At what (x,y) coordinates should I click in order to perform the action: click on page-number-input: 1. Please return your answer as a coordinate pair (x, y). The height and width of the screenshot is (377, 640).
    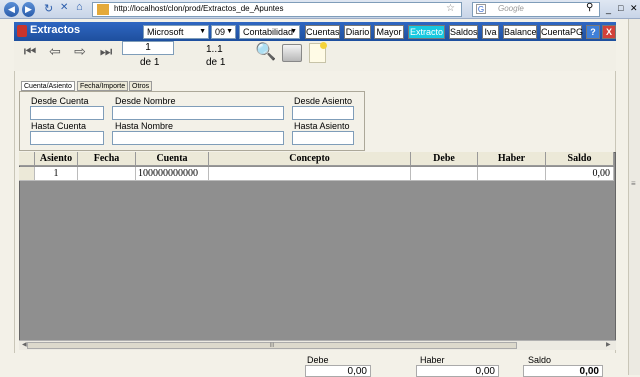
    Looking at the image, I should click on (148, 48).